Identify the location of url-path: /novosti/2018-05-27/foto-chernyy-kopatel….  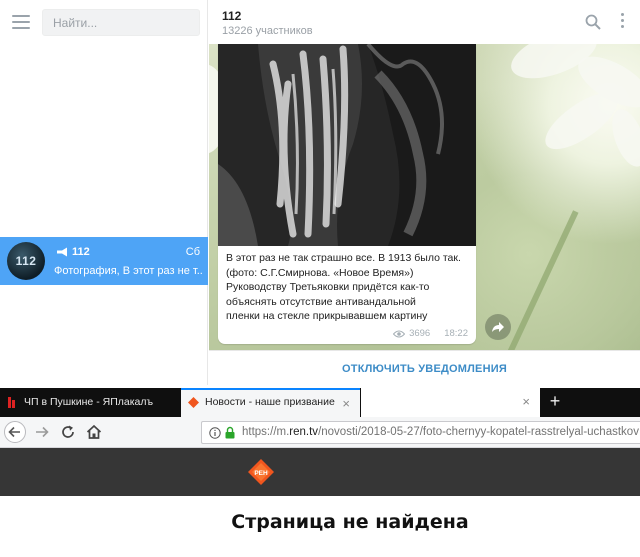
(478, 432).